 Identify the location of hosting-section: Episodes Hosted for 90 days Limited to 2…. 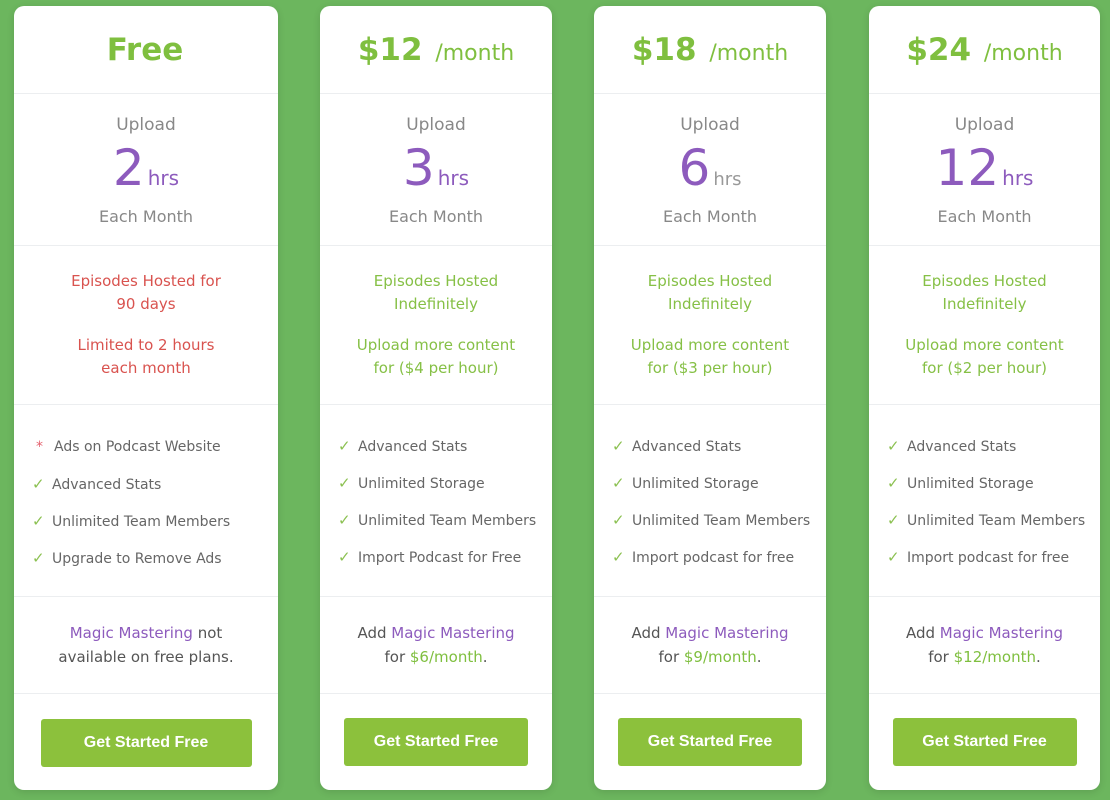
(146, 325).